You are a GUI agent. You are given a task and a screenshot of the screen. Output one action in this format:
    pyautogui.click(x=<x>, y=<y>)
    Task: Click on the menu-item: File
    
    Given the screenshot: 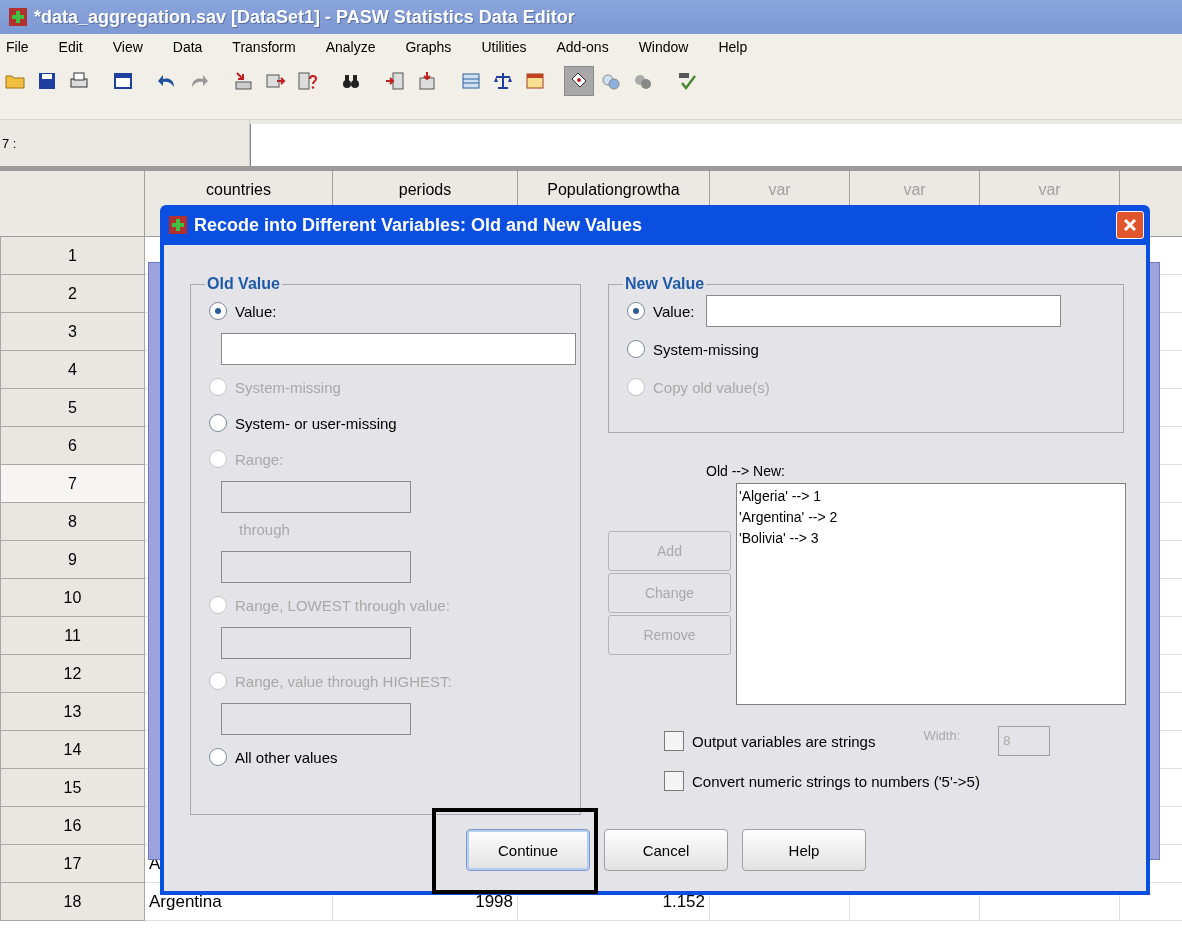 What is the action you would take?
    pyautogui.click(x=21, y=47)
    